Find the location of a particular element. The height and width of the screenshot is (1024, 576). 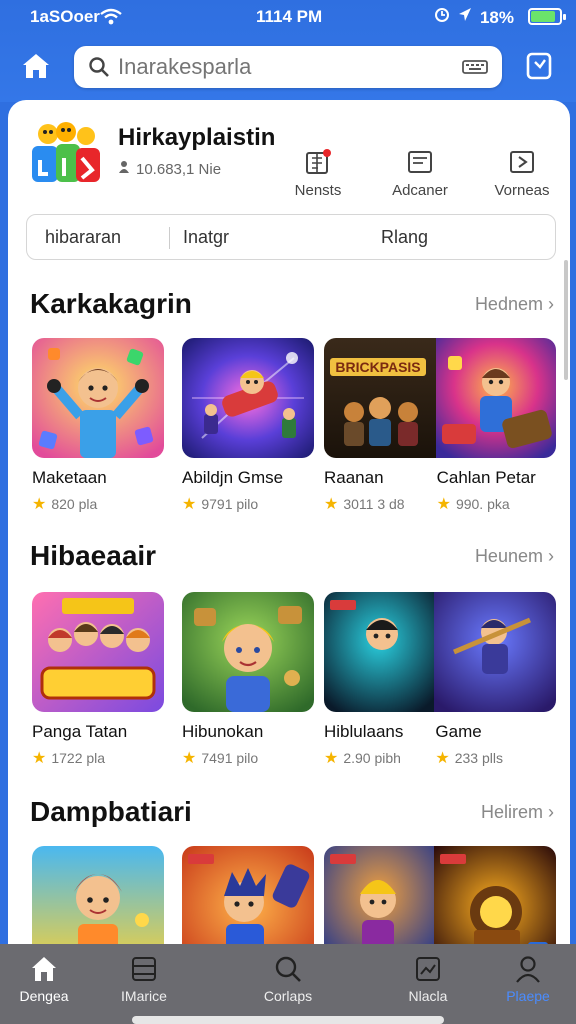

nav-item-store: IMarice is located at coordinates (144, 980).